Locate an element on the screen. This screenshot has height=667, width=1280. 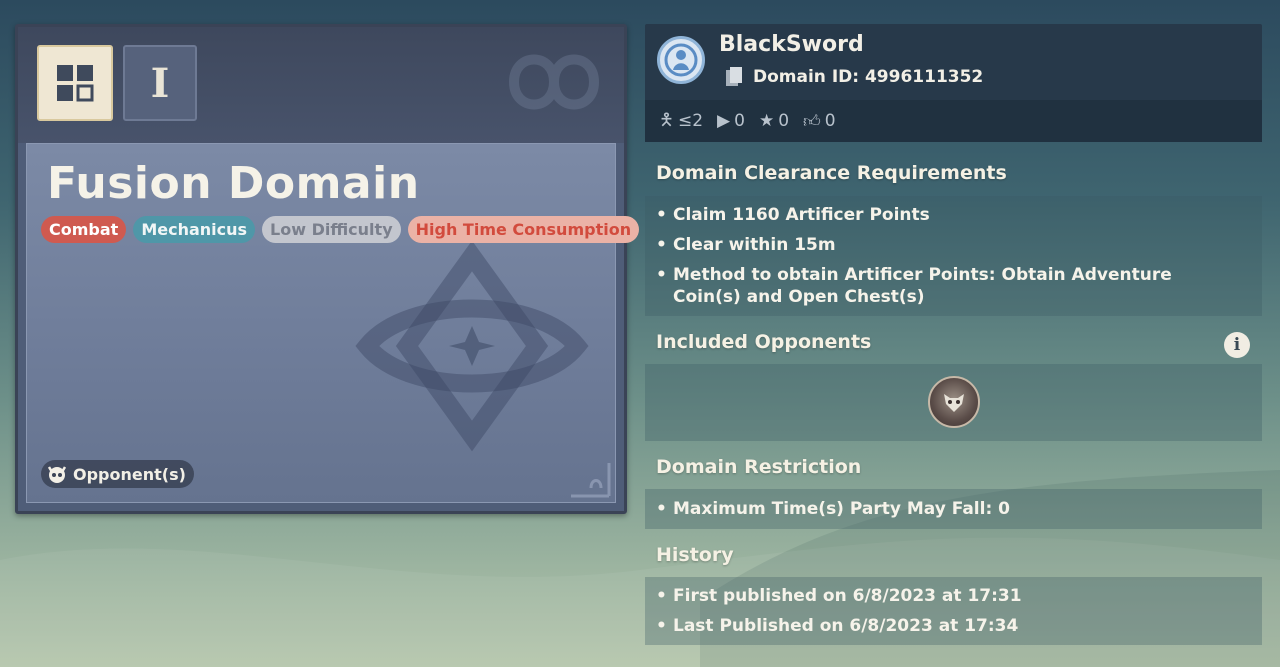
tag-combat: Combat is located at coordinates (84, 229).